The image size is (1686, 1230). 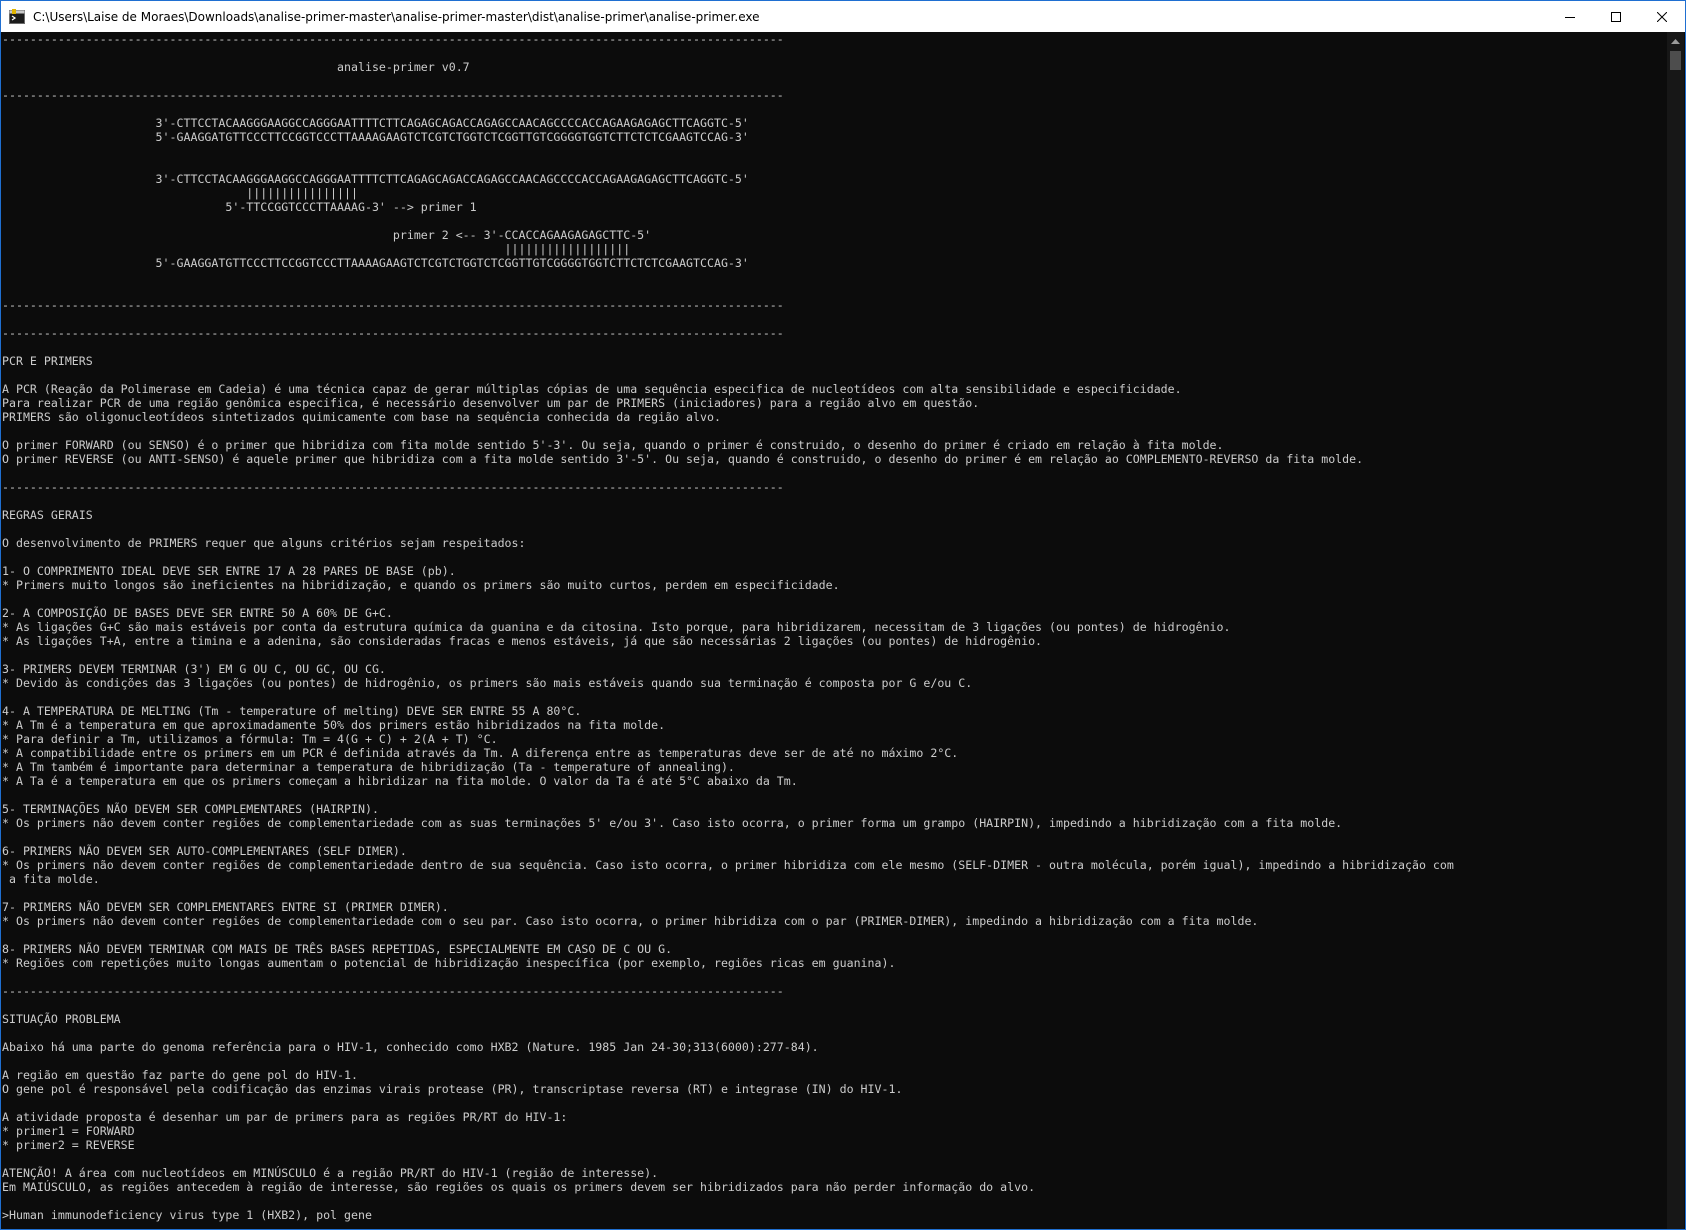 I want to click on console-line: analise-primer v0.7, so click(x=236, y=67).